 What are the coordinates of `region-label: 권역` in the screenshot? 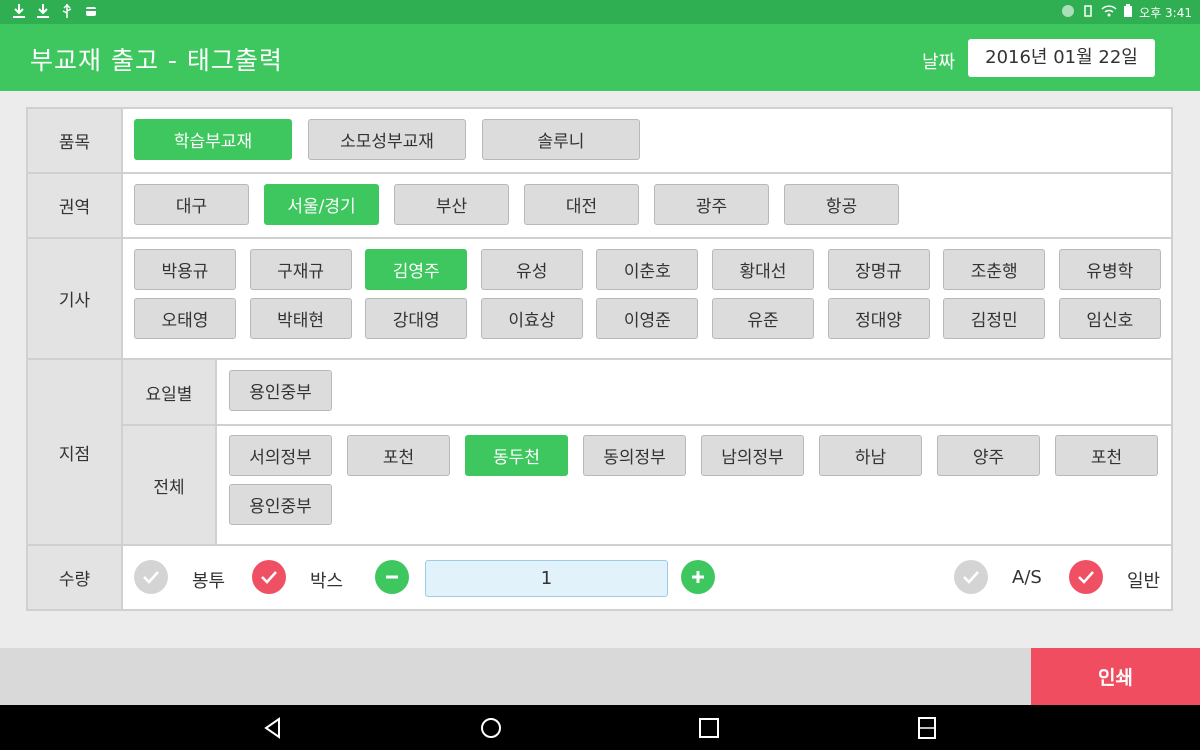 It's located at (75, 205).